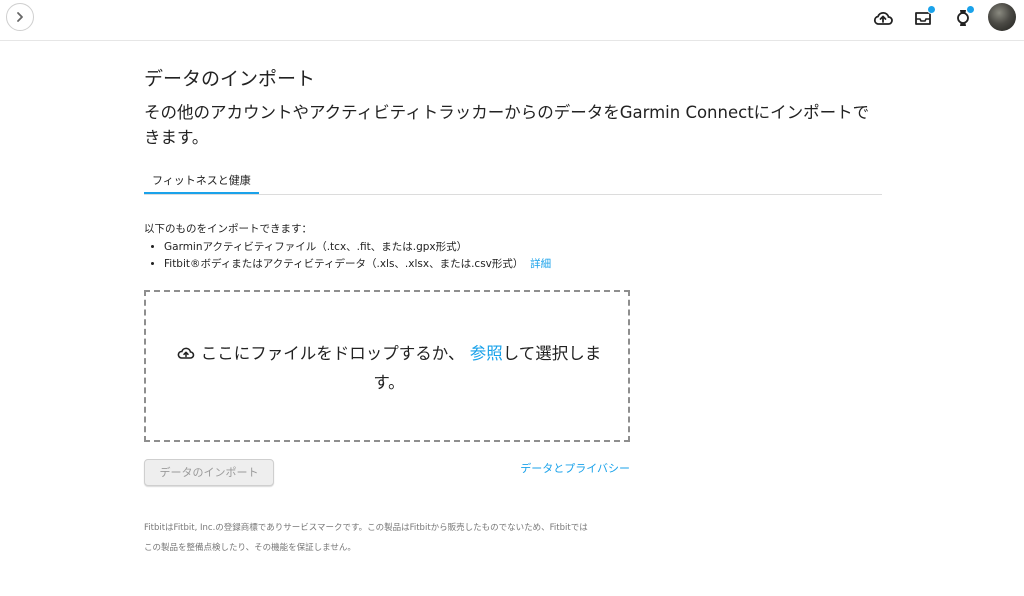  I want to click on device-status-dot, so click(970, 9).